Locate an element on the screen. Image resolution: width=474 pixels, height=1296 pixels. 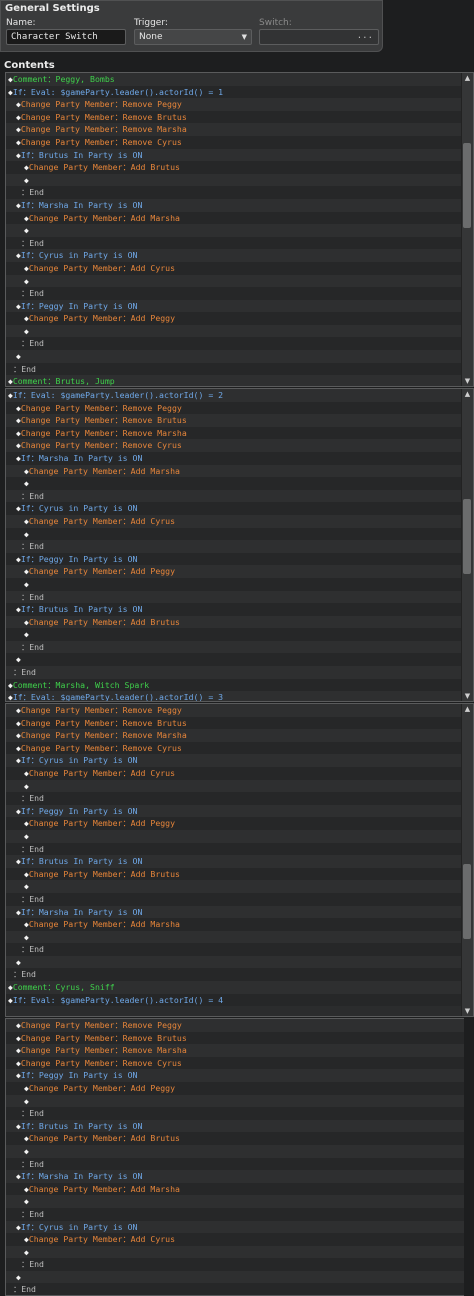
name-input: Character Switch is located at coordinates (66, 37).